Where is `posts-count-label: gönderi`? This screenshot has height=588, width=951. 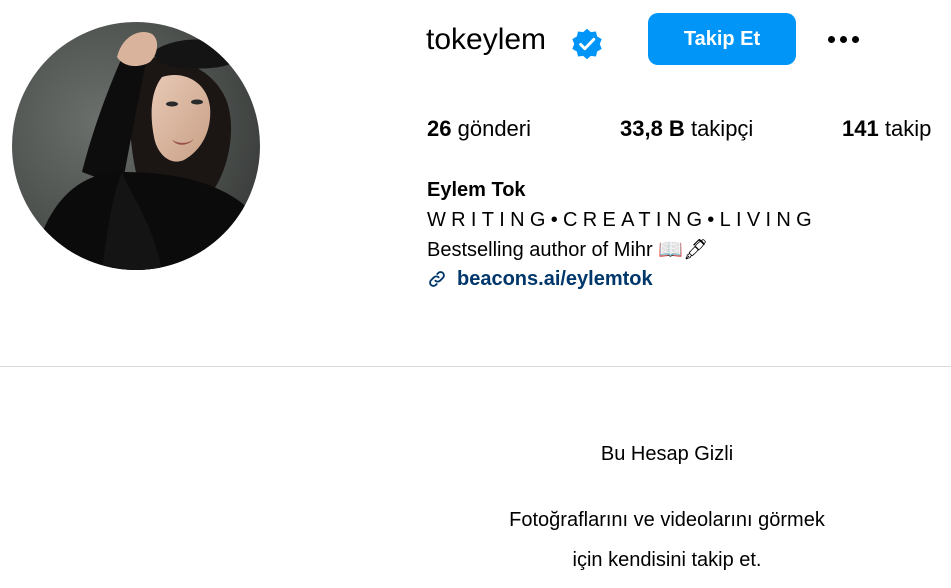
posts-count-label: gönderi is located at coordinates (494, 128).